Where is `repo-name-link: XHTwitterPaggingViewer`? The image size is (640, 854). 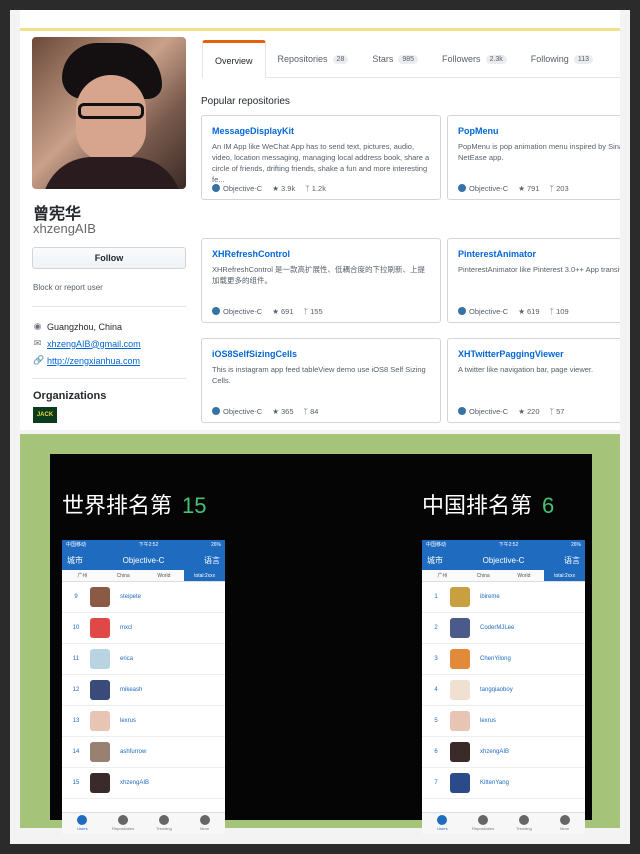 repo-name-link: XHTwitterPaggingViewer is located at coordinates (539, 354).